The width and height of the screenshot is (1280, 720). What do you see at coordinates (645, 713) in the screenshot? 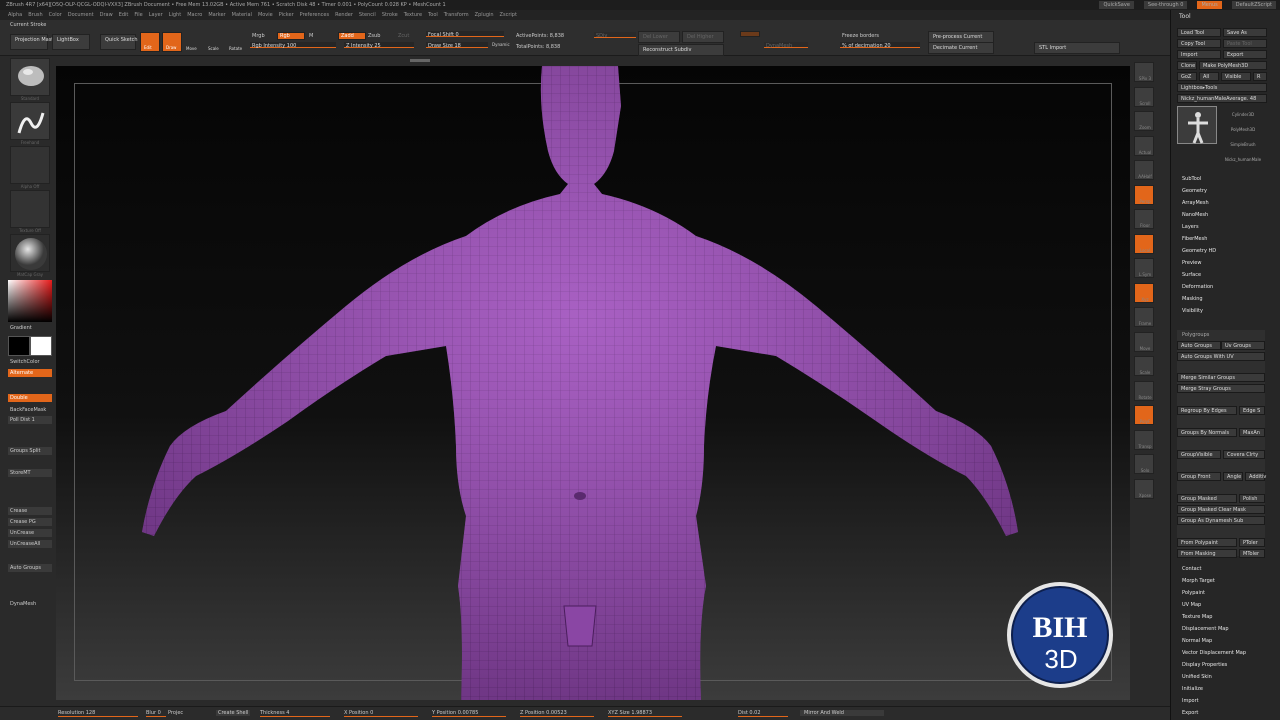
I see `xyz-size-slider: XYZ Size 1.98873` at bounding box center [645, 713].